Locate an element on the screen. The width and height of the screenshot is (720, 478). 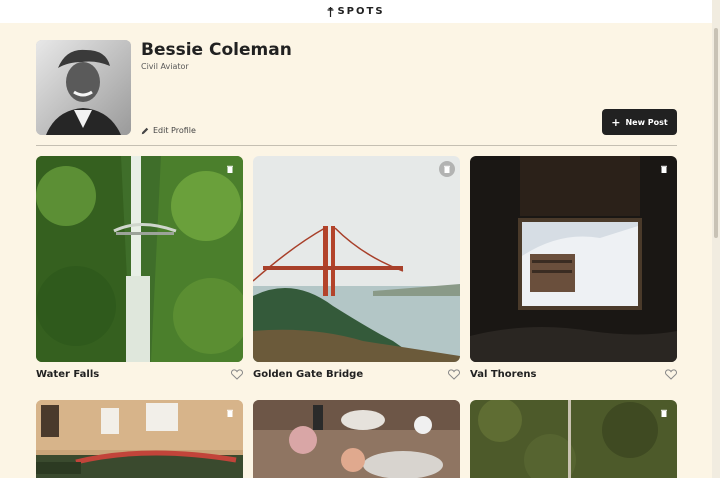
card: Water Falls is located at coordinates (139, 268).